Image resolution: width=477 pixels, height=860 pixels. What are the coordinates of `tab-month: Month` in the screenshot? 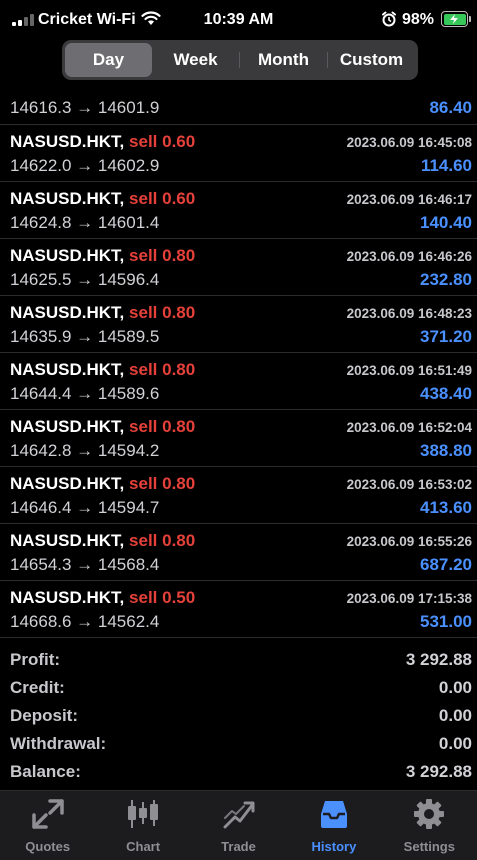 It's located at (283, 60).